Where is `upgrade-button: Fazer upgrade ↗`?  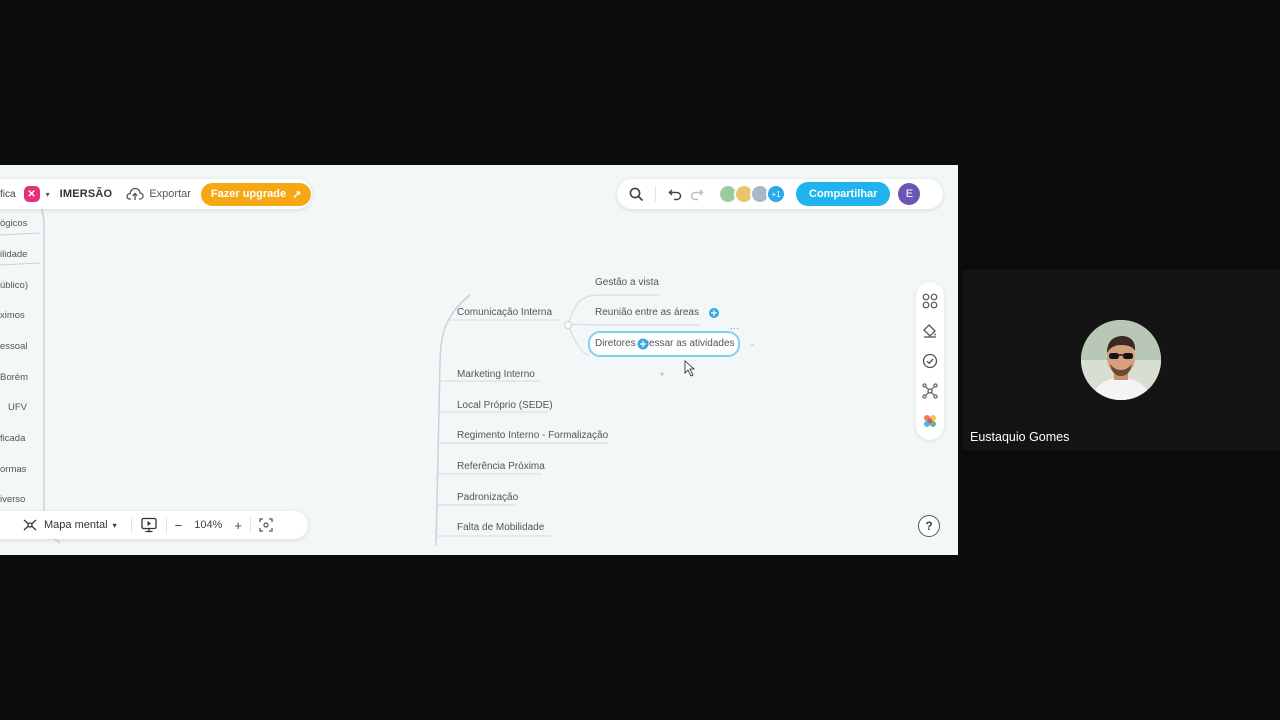
upgrade-button: Fazer upgrade ↗ is located at coordinates (256, 194).